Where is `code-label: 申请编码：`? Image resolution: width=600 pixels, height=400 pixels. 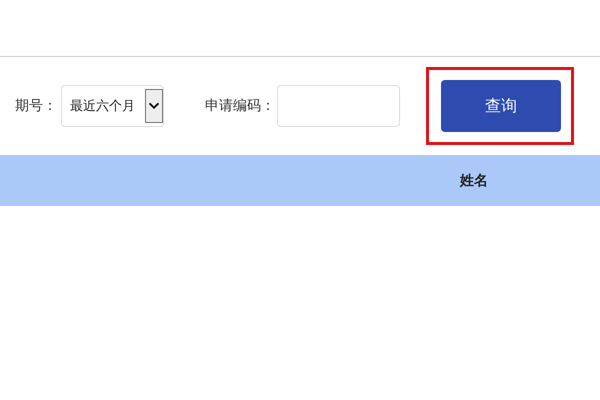
code-label: 申请编码： is located at coordinates (240, 106).